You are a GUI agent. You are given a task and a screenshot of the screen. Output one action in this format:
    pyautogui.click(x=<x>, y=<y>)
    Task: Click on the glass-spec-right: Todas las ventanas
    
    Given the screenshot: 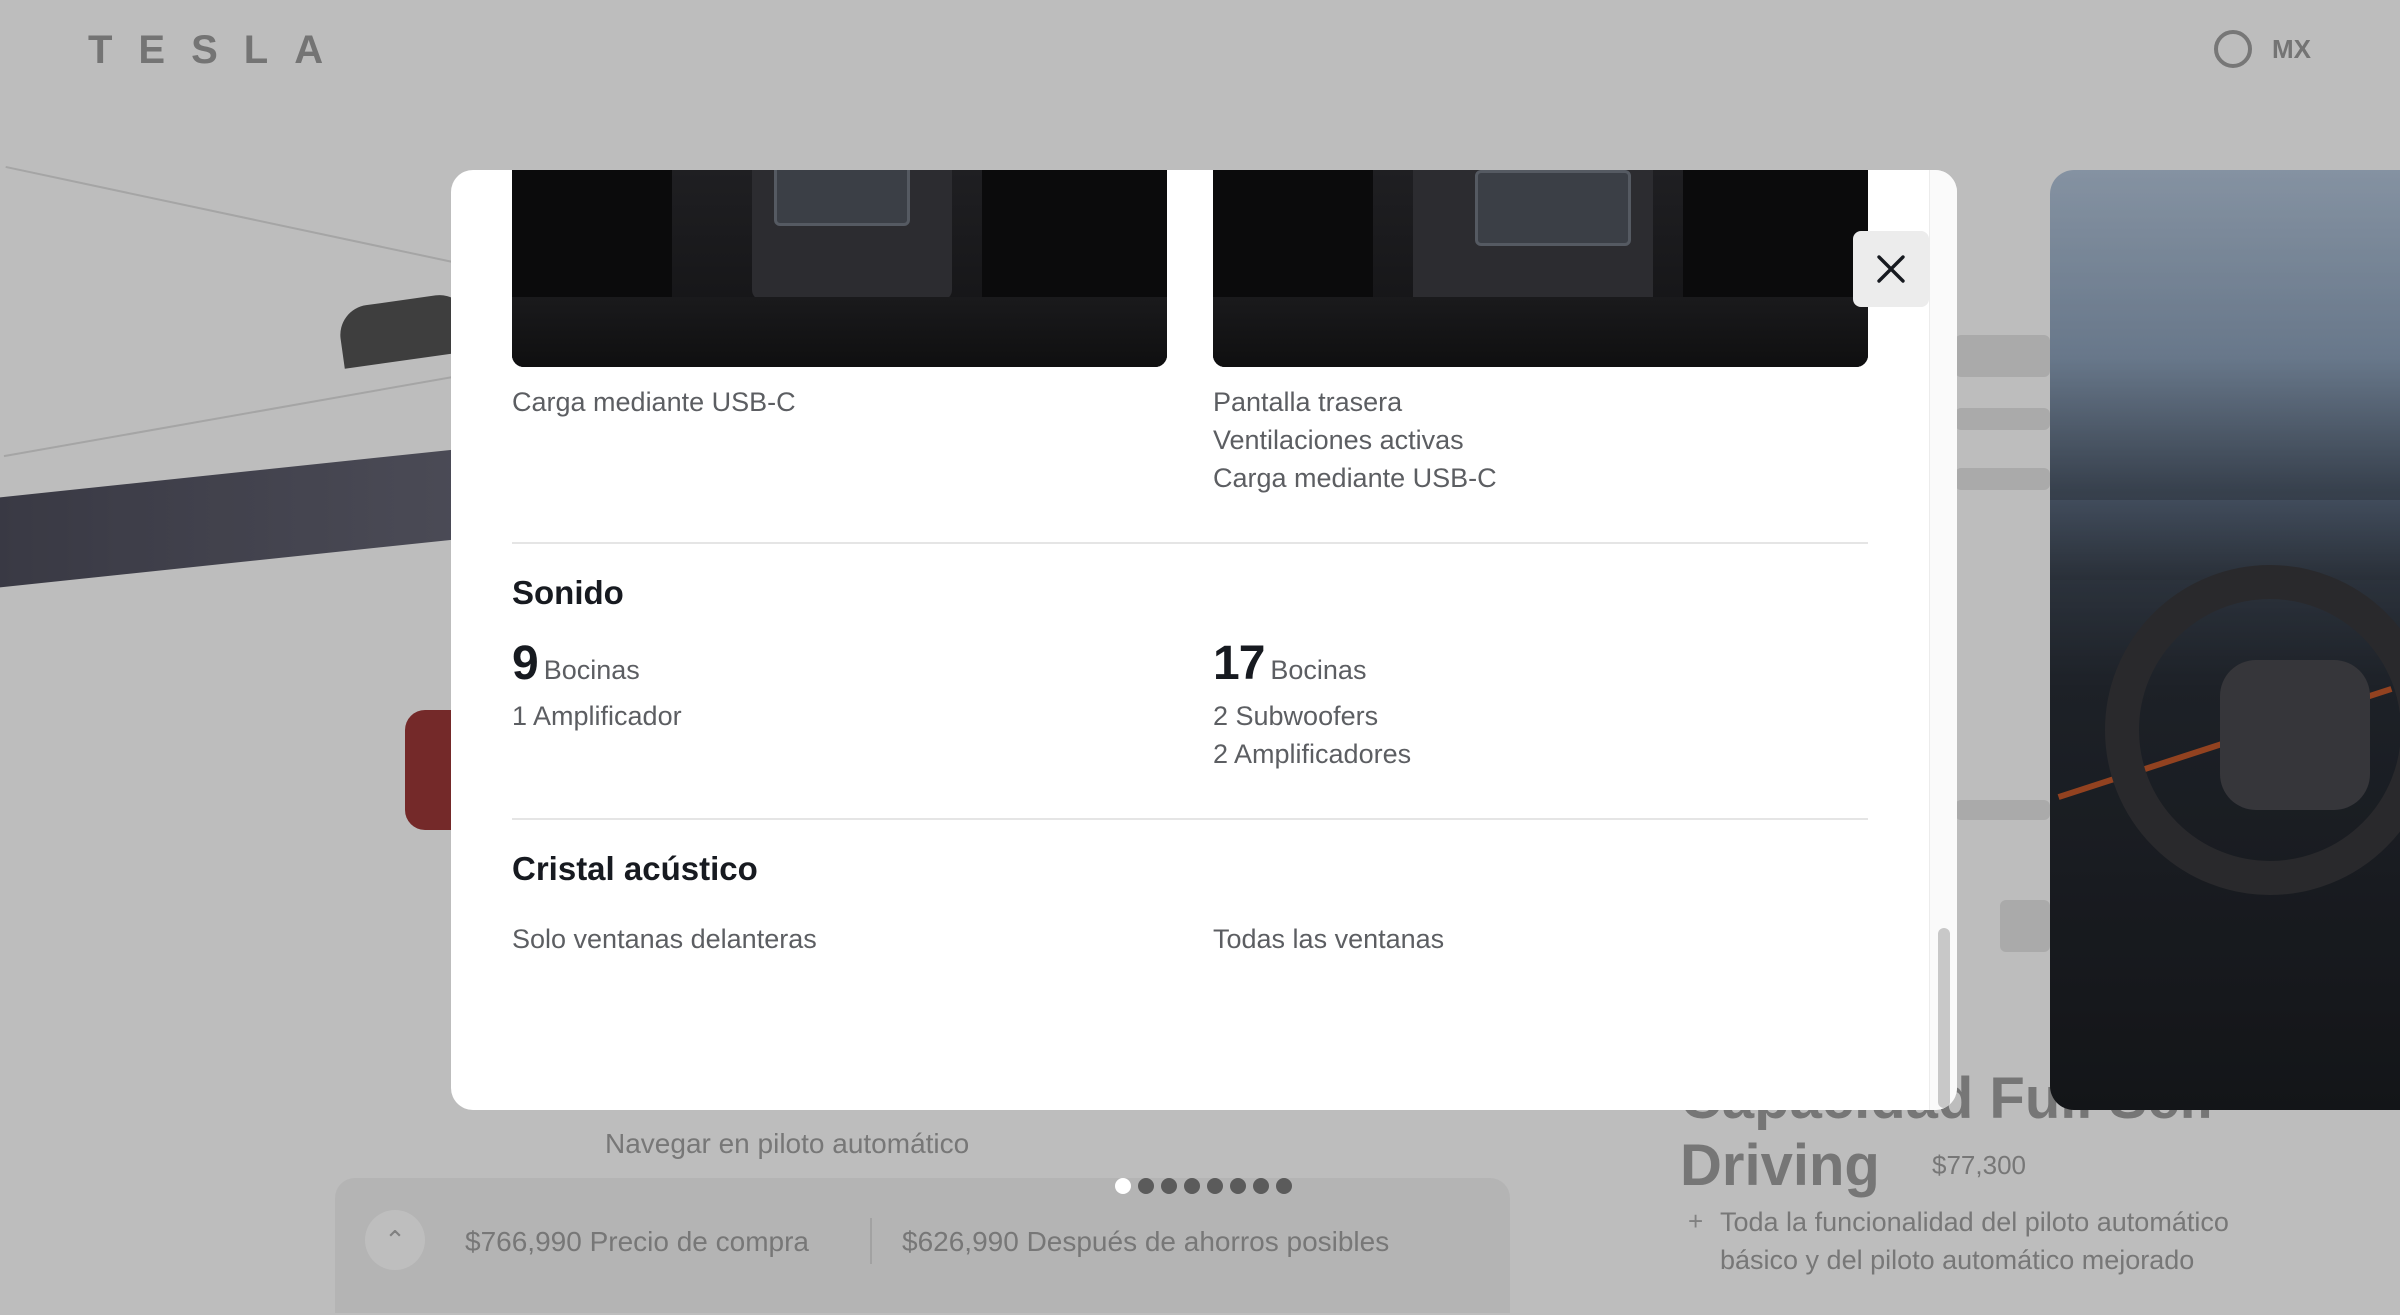 What is the action you would take?
    pyautogui.click(x=1329, y=939)
    